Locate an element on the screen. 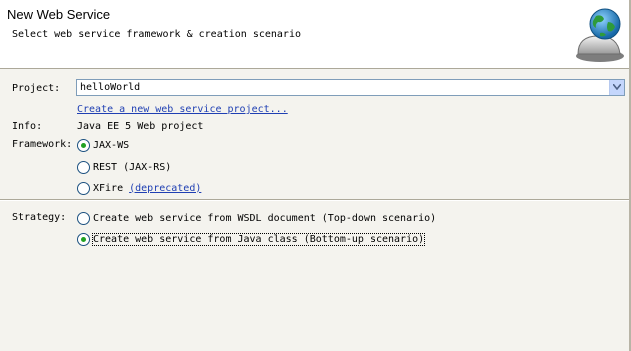 This screenshot has width=631, height=351. framework-option-jax-ws: JAX-WS is located at coordinates (103, 145).